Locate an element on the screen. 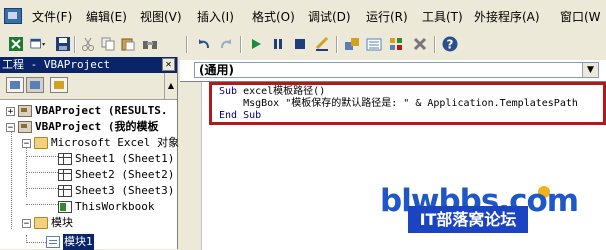 This screenshot has width=606, height=250. reset-icon is located at coordinates (300, 44).